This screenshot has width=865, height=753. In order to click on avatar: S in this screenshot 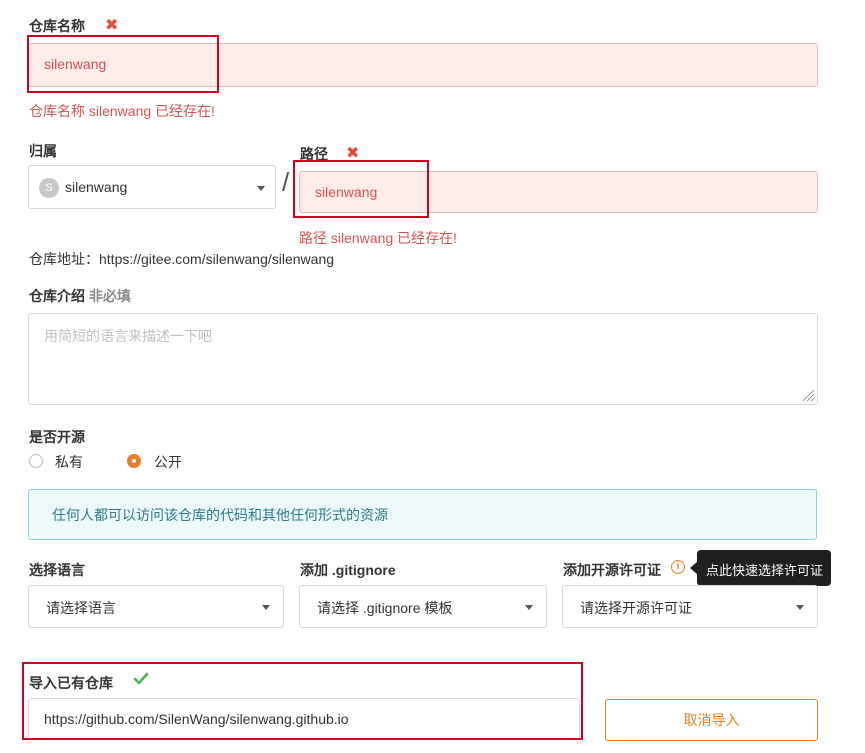, I will do `click(49, 188)`.